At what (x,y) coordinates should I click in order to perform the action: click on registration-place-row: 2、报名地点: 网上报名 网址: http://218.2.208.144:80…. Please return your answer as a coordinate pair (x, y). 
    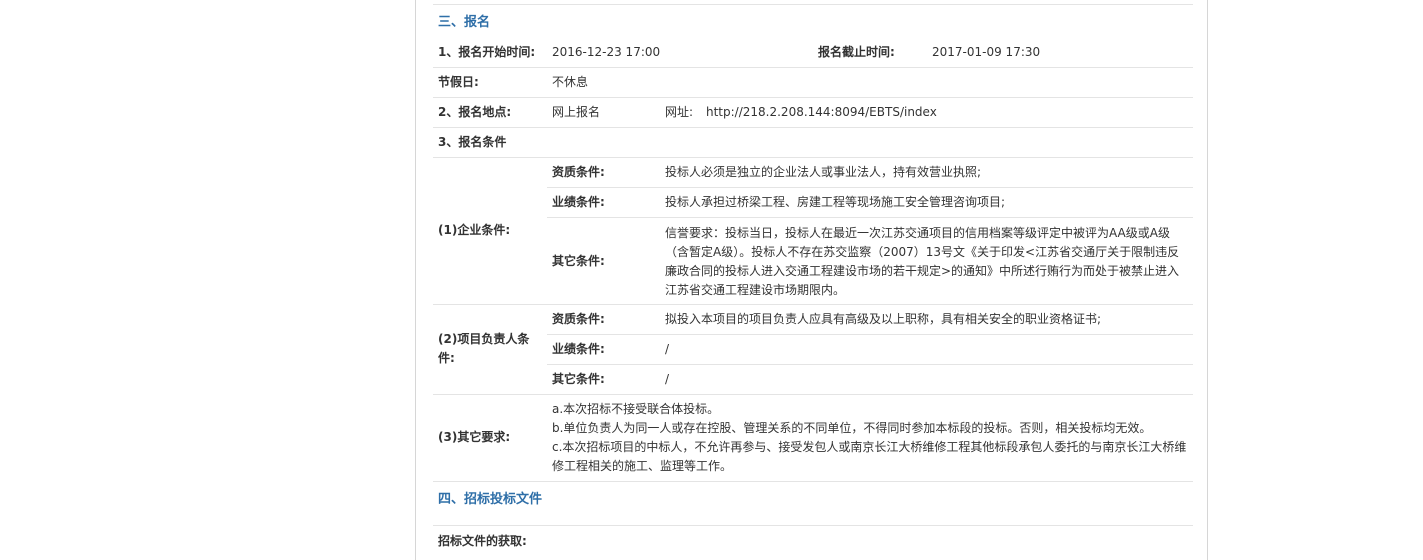
    Looking at the image, I should click on (813, 113).